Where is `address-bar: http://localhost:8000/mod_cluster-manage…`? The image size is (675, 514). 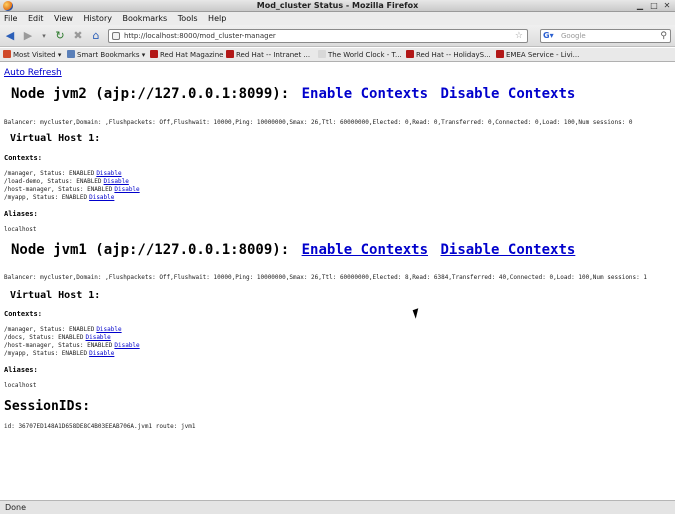 address-bar: http://localhost:8000/mod_cluster-manage… is located at coordinates (318, 36).